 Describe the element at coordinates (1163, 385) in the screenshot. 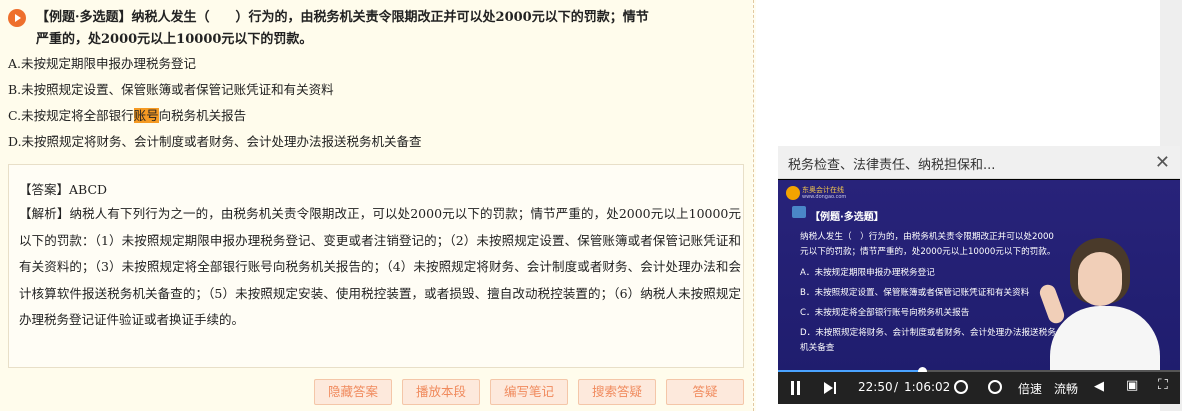

I see `fullscreen-icon: ⛶` at that location.